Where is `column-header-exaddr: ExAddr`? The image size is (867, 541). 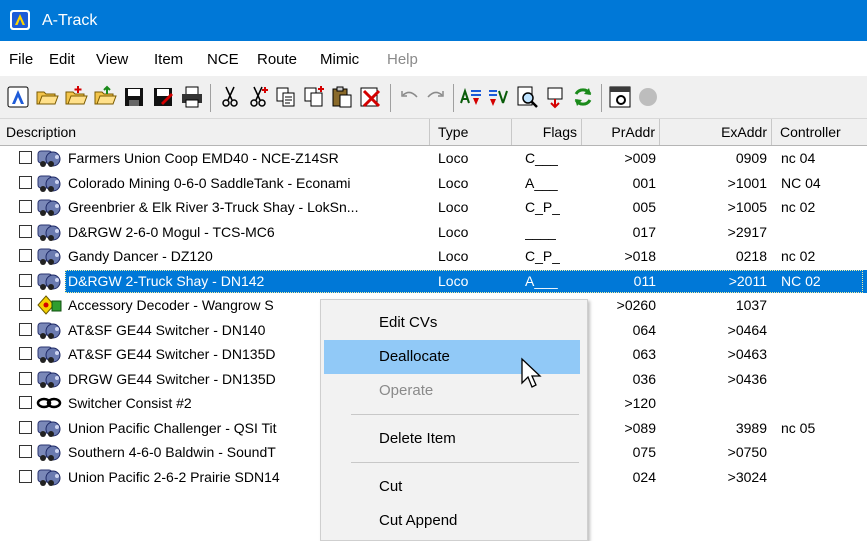 column-header-exaddr: ExAddr is located at coordinates (716, 132).